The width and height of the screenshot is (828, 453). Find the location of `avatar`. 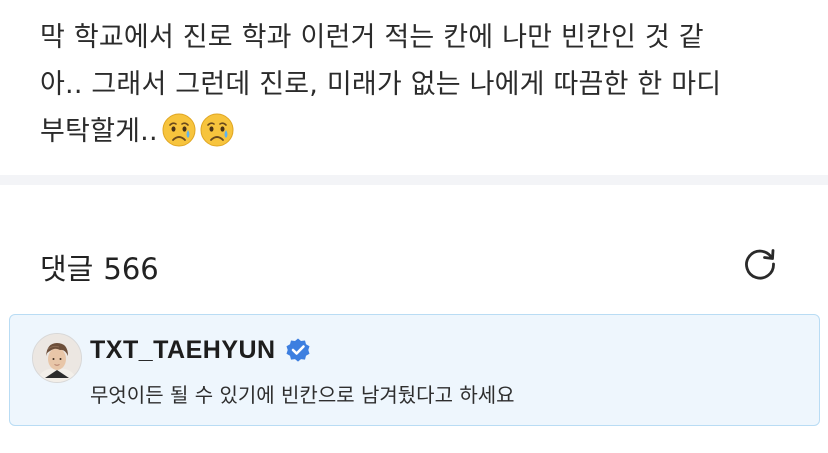

avatar is located at coordinates (57, 358).